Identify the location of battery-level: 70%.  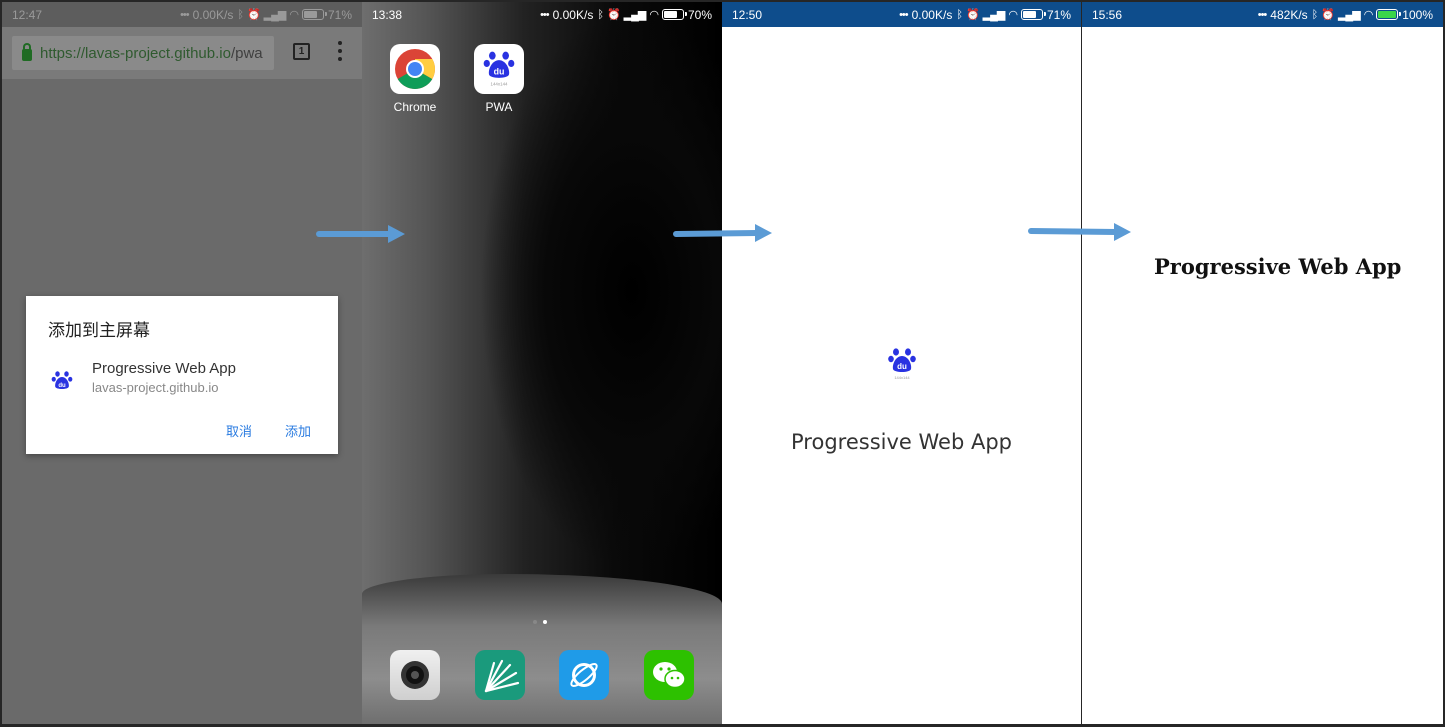
(699, 14).